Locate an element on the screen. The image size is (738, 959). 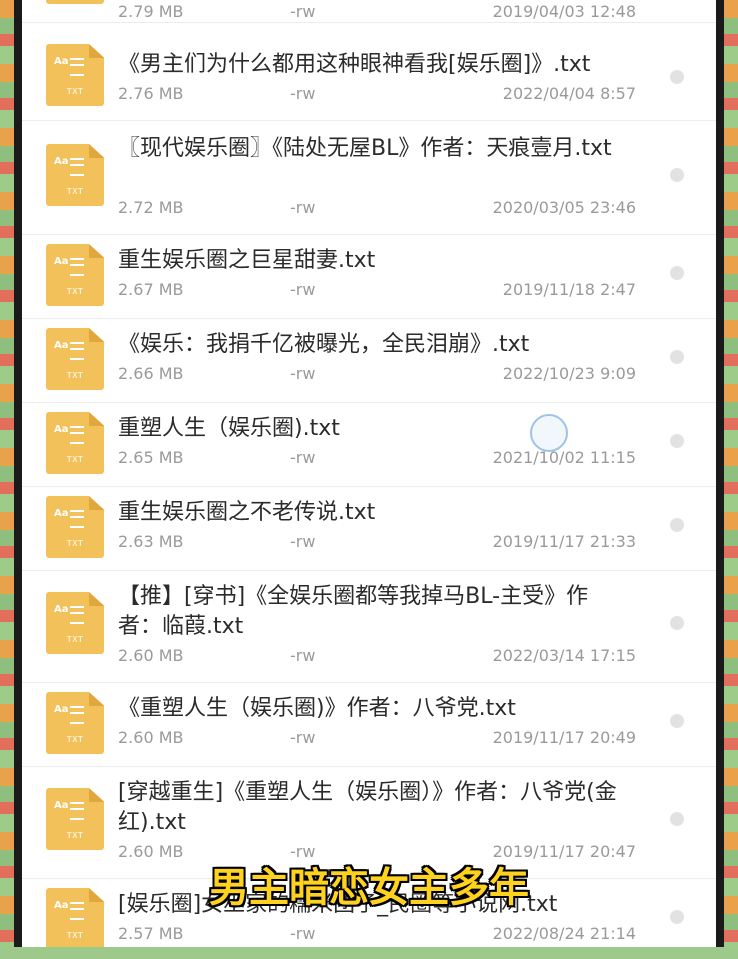
file-date: 2019/11/17 20:49 is located at coordinates (564, 737).